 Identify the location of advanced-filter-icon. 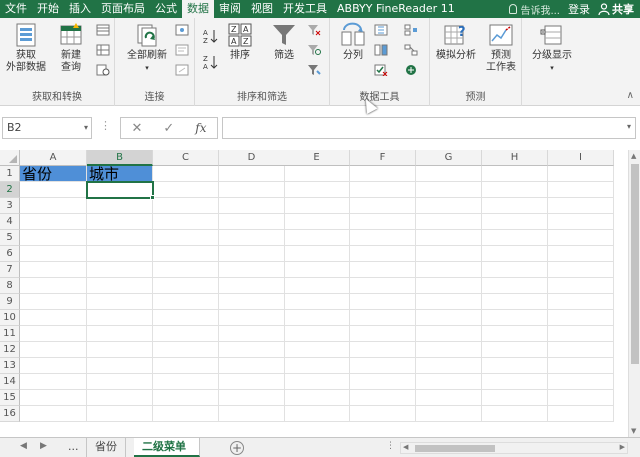
(314, 70).